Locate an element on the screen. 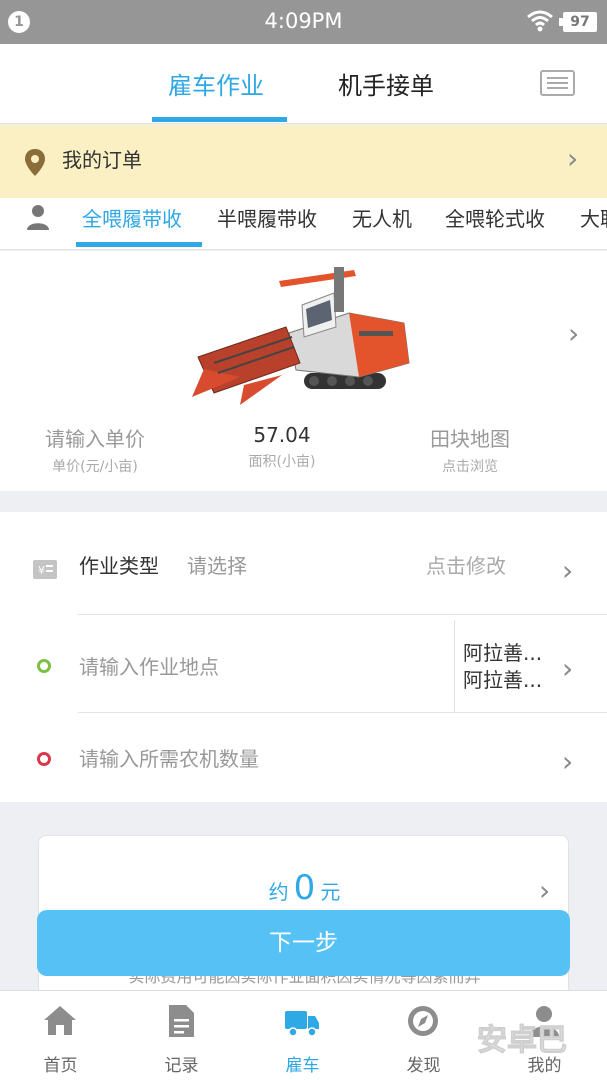 This screenshot has height=1080, width=607. field-map-link: 田块地图 点击浏览 is located at coordinates (470, 449).